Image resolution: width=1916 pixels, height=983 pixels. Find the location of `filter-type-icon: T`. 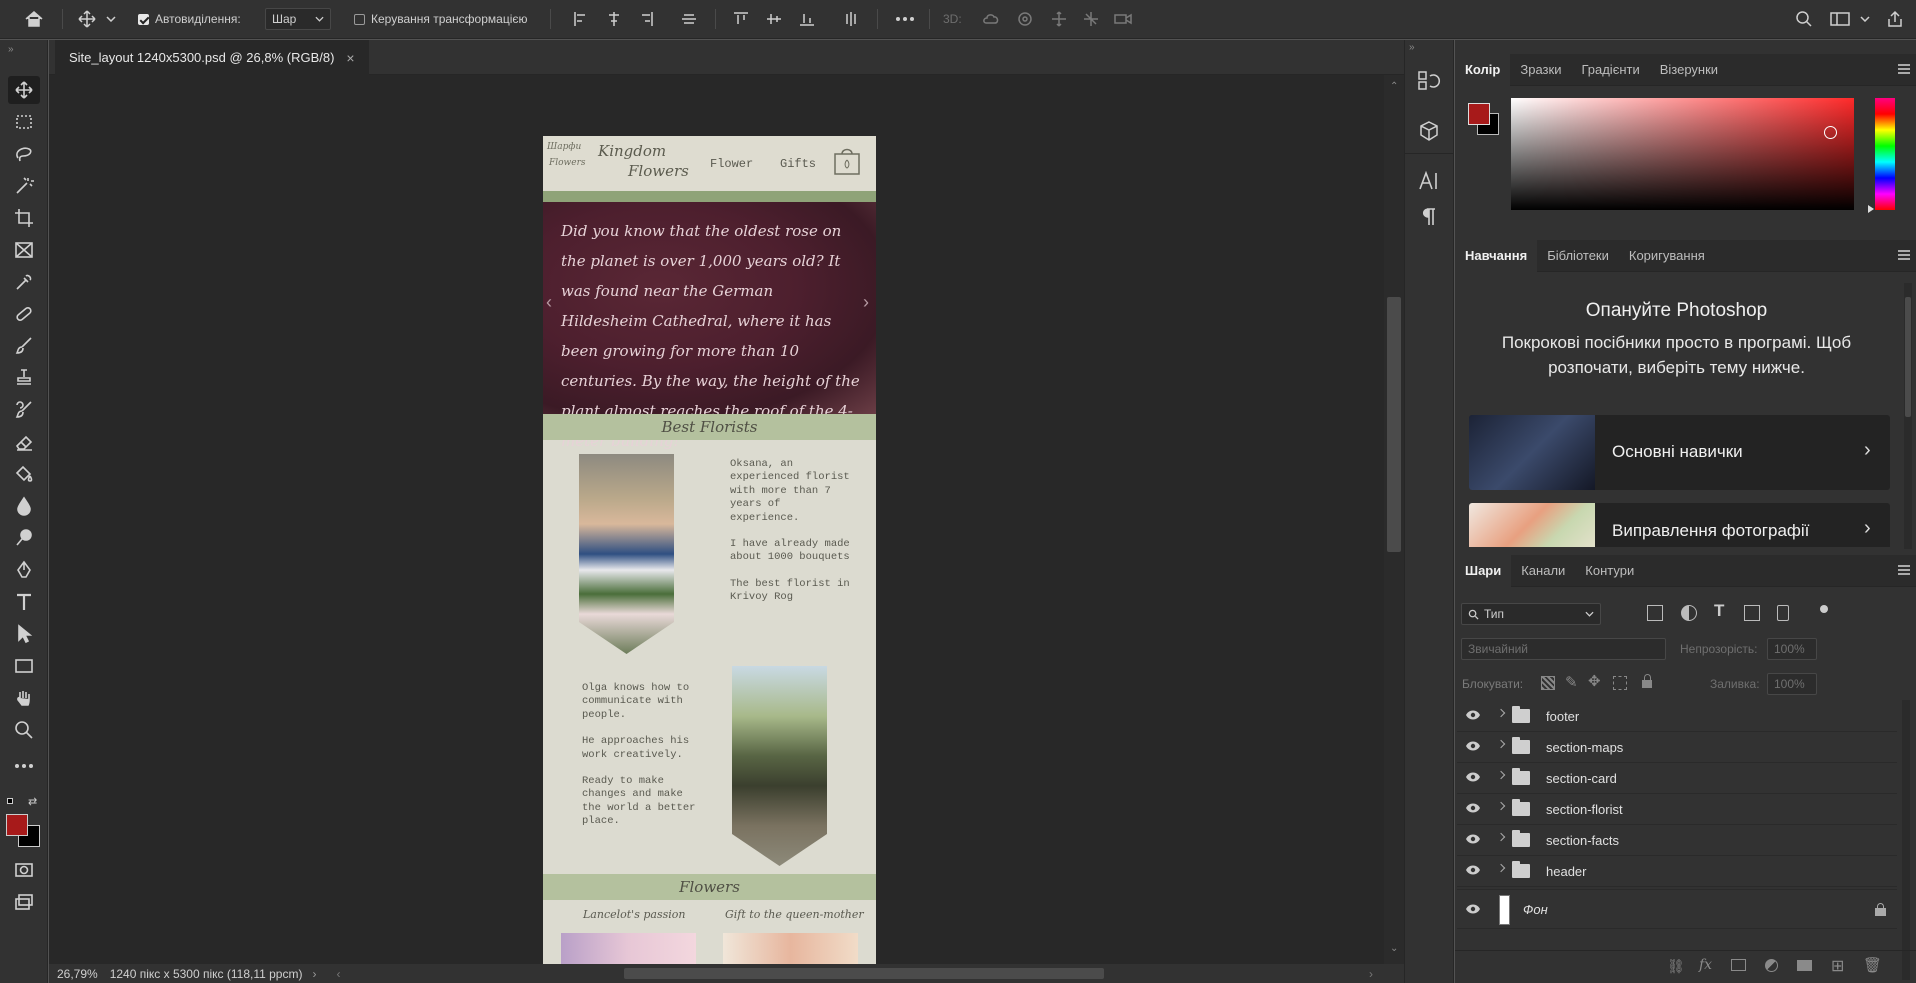

filter-type-icon: T is located at coordinates (1719, 611).